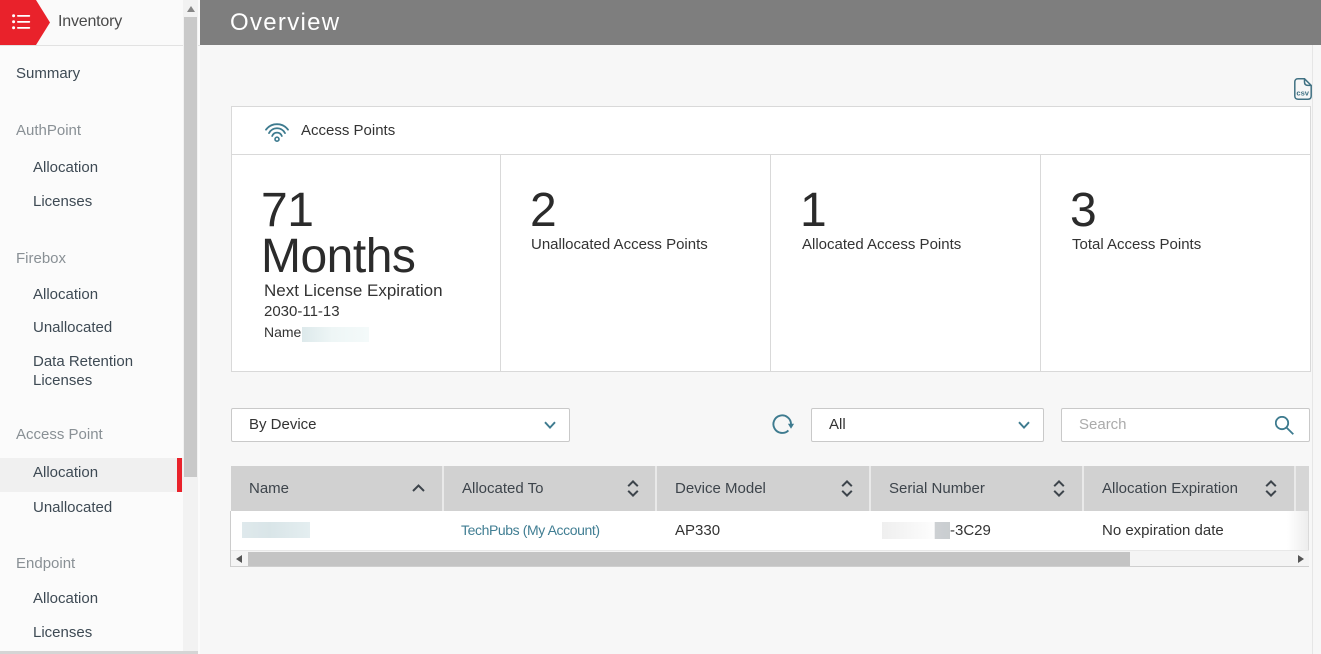 The height and width of the screenshot is (654, 1321). What do you see at coordinates (1302, 92) in the screenshot?
I see `svg-text: csv` at bounding box center [1302, 92].